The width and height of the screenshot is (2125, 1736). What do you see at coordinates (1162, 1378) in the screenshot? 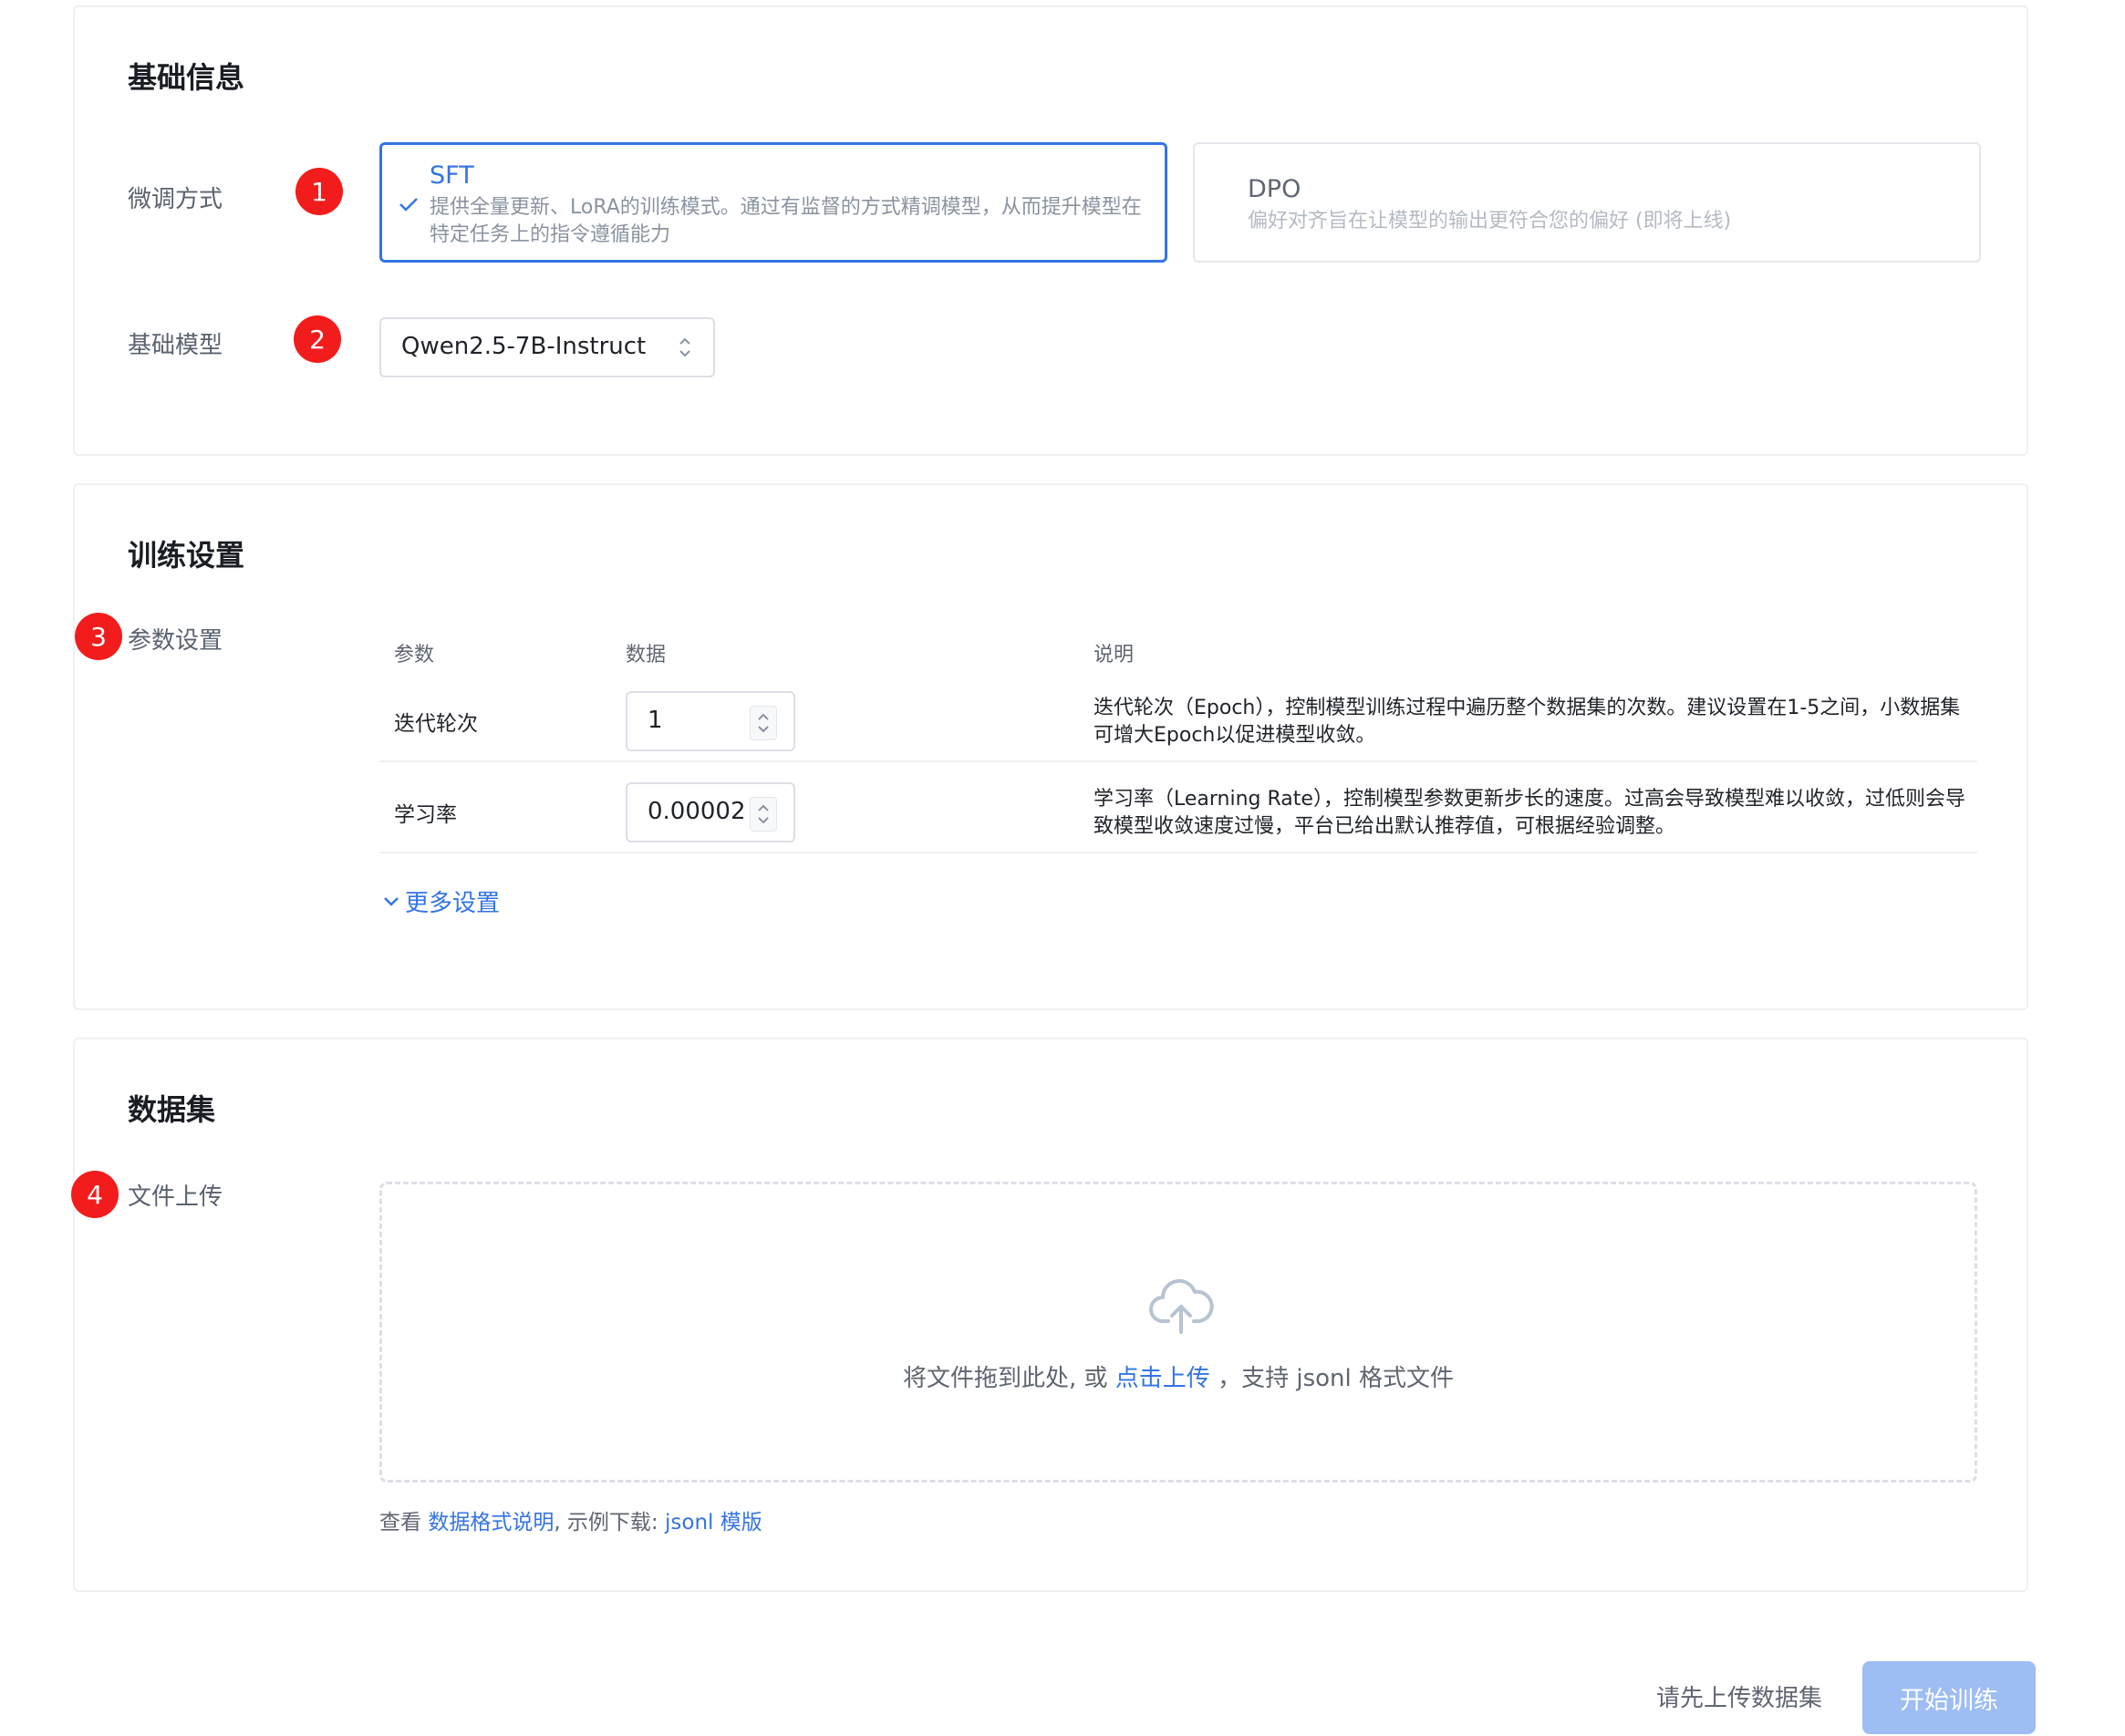
I see `click-upload-link: 点击上传` at bounding box center [1162, 1378].